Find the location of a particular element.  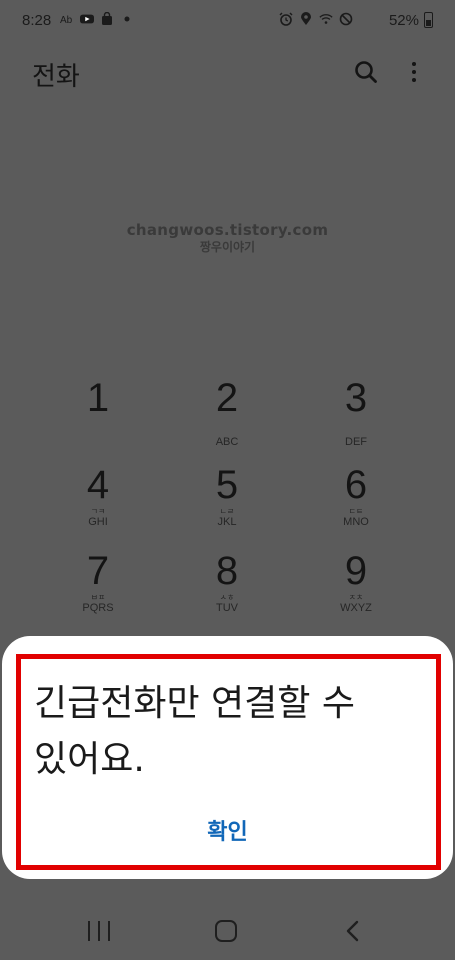

watermark-name: 짱우이야기 is located at coordinates (227, 247).